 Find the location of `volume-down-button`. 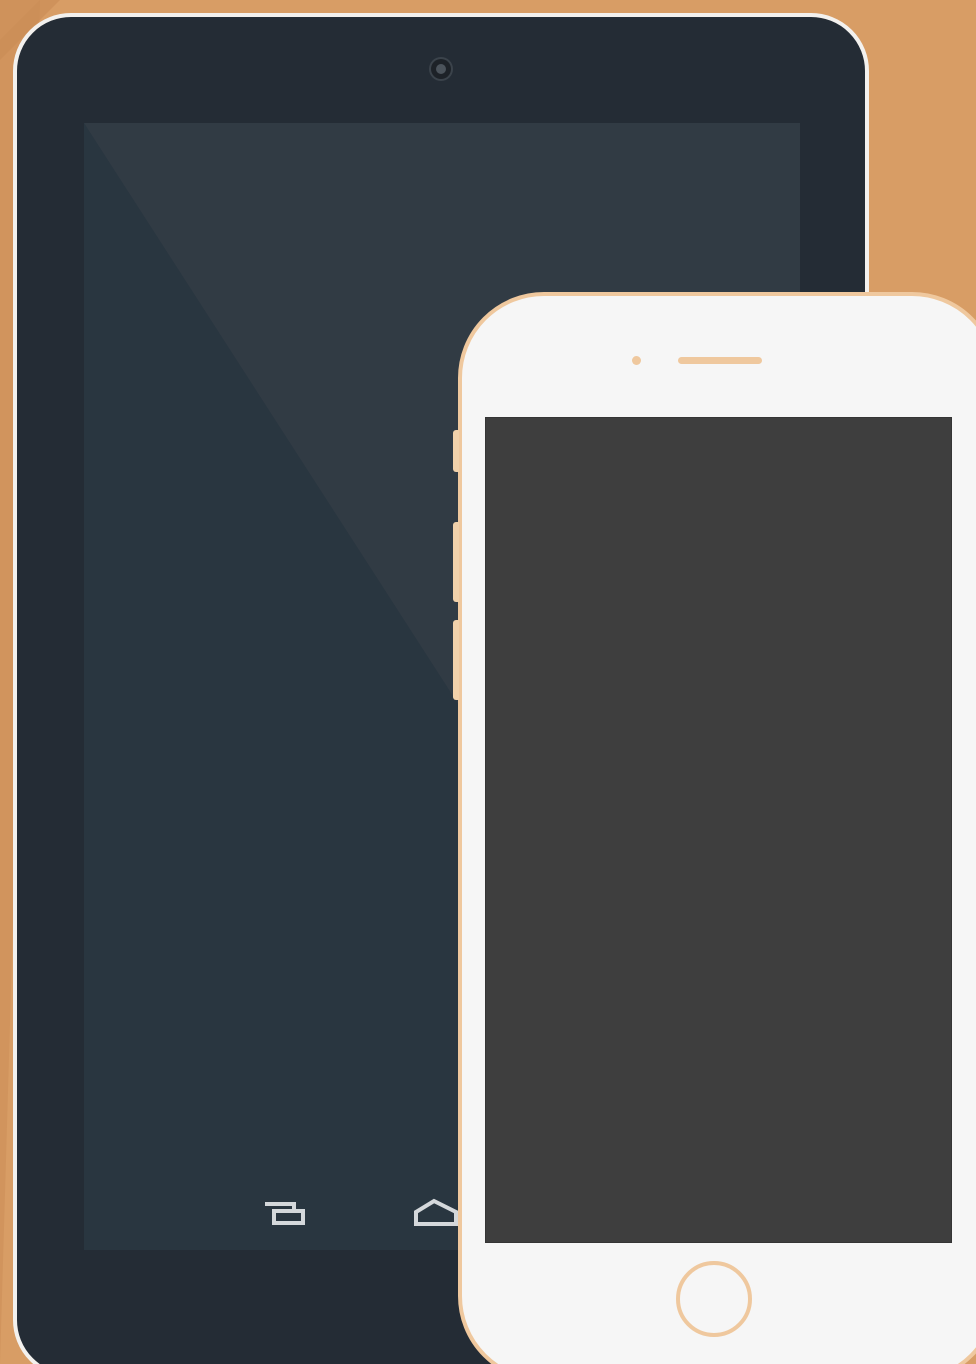

volume-down-button is located at coordinates (456, 660).